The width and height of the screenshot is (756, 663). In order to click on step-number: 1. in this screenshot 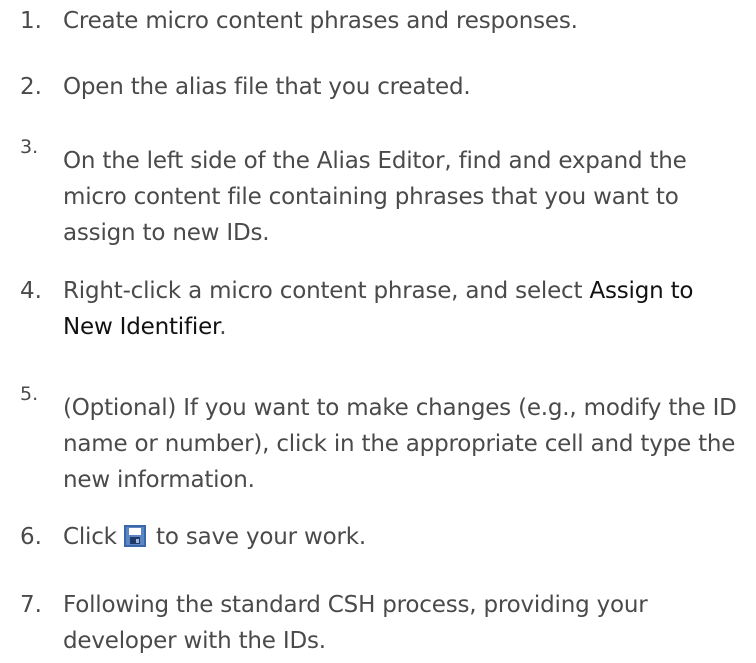, I will do `click(31, 21)`.